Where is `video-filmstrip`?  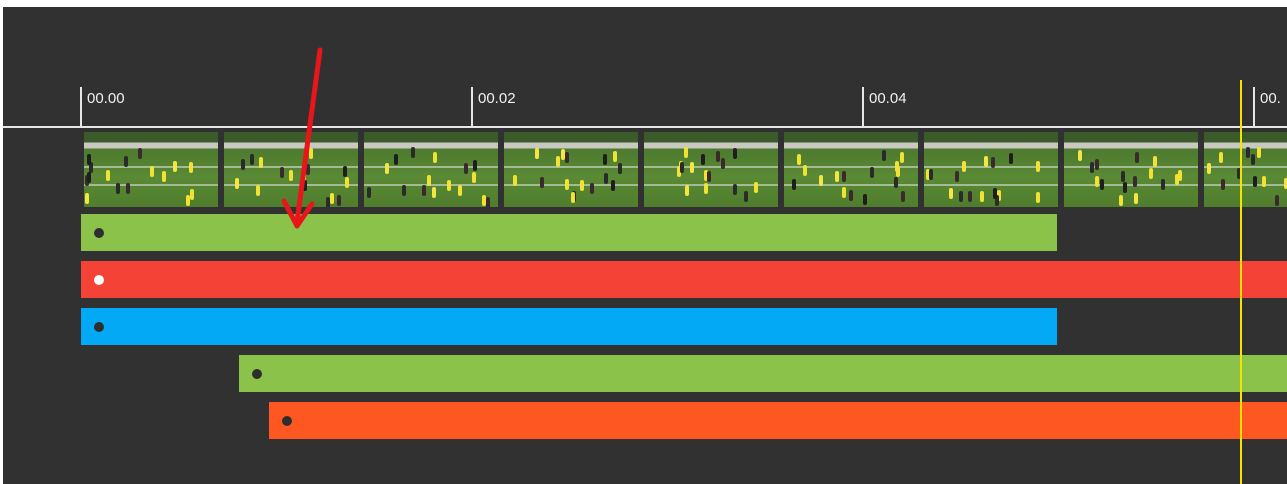
video-filmstrip is located at coordinates (685, 169).